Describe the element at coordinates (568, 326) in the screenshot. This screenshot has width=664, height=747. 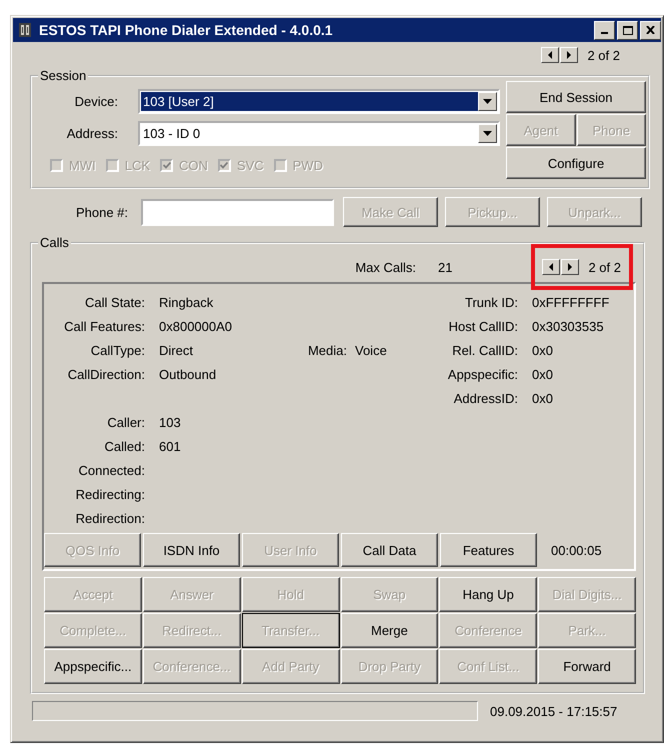
I see `detail-value: 0x30303535` at that location.